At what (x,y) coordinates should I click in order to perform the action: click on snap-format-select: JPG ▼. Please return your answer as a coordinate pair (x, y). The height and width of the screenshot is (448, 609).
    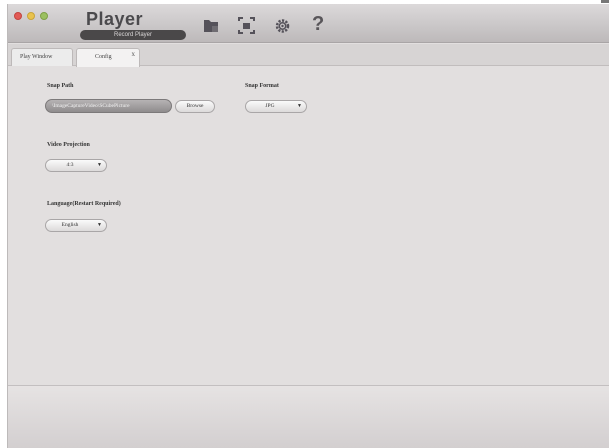
    Looking at the image, I should click on (276, 106).